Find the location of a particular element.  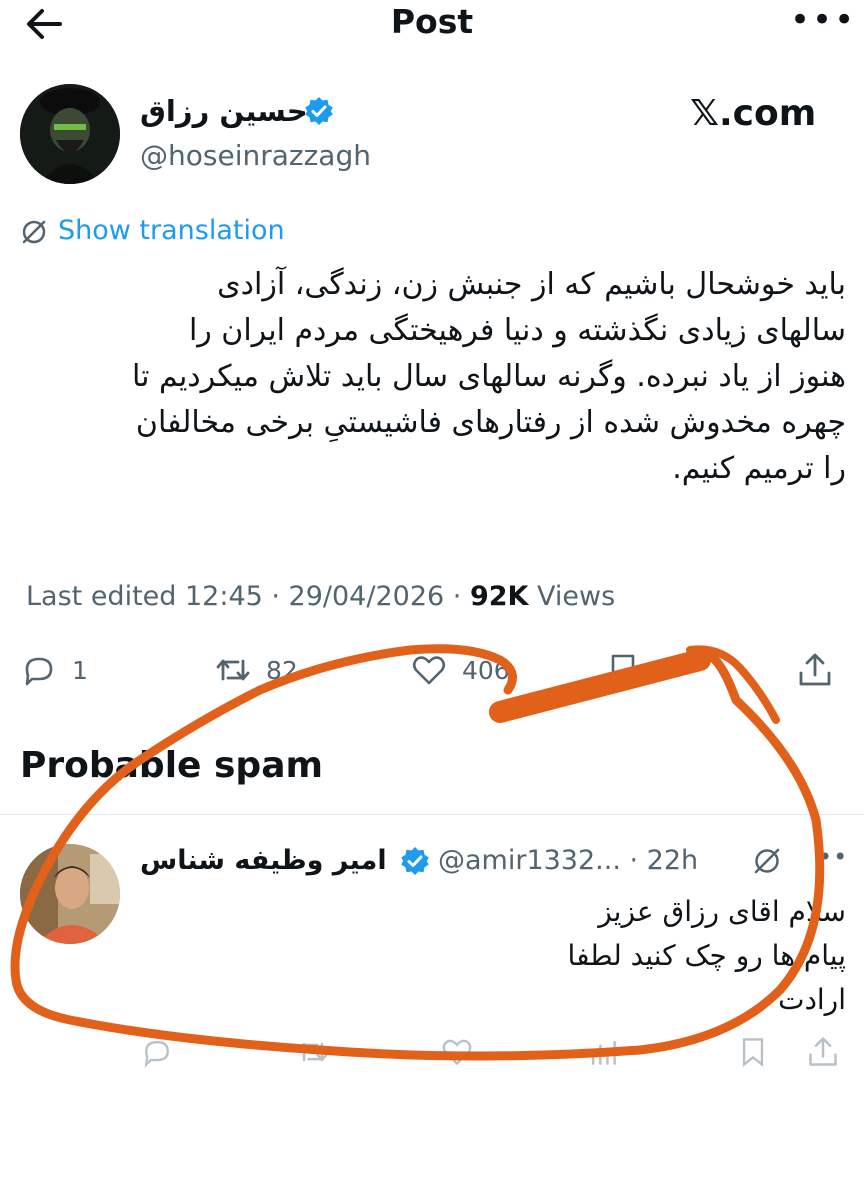

reply-handle-time: @amir1332... · 22h is located at coordinates (568, 861).